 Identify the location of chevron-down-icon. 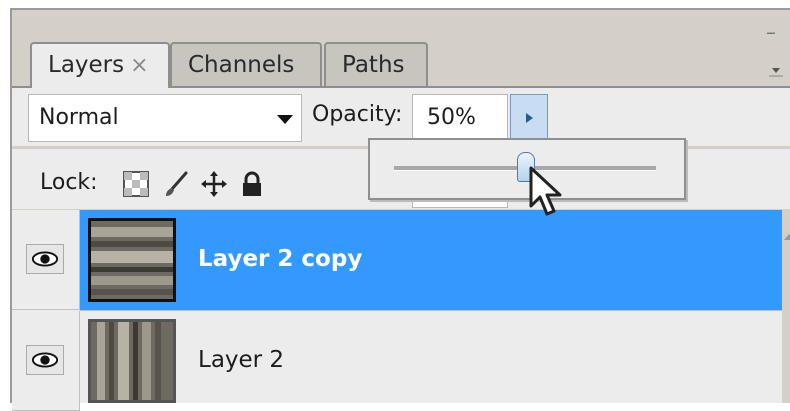
(285, 119).